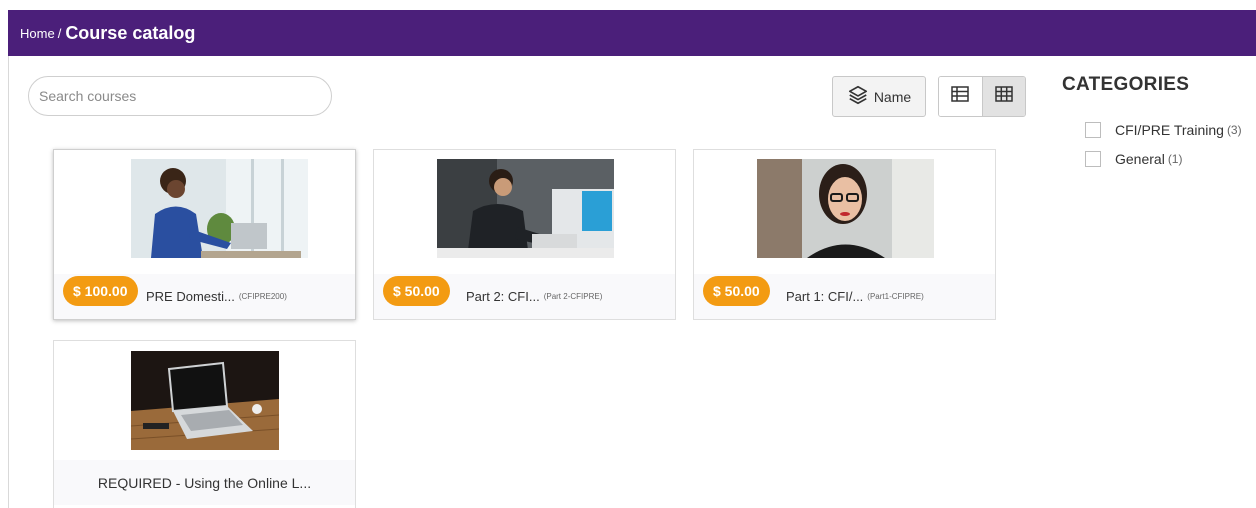  I want to click on category-count: (1), so click(1175, 159).